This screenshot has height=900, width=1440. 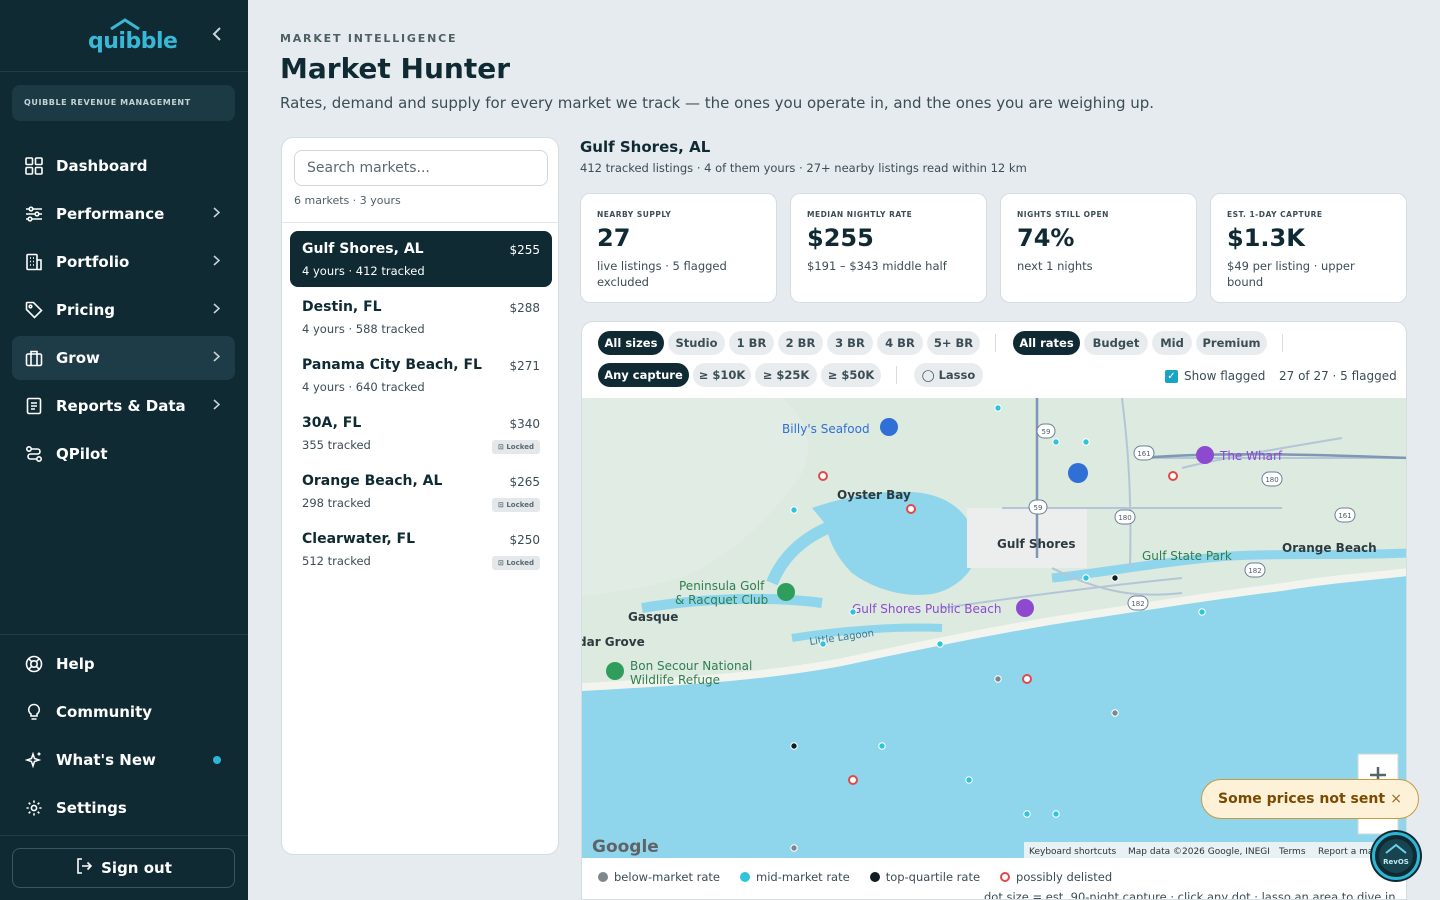 What do you see at coordinates (217, 36) in the screenshot?
I see `collapse-sidebar-icon` at bounding box center [217, 36].